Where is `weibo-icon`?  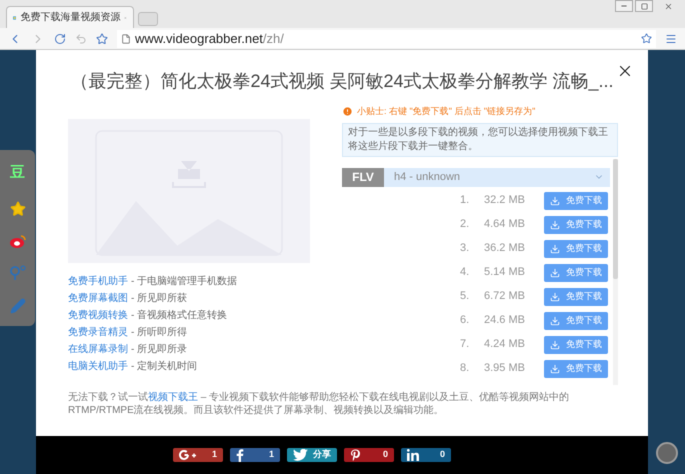 weibo-icon is located at coordinates (17, 241).